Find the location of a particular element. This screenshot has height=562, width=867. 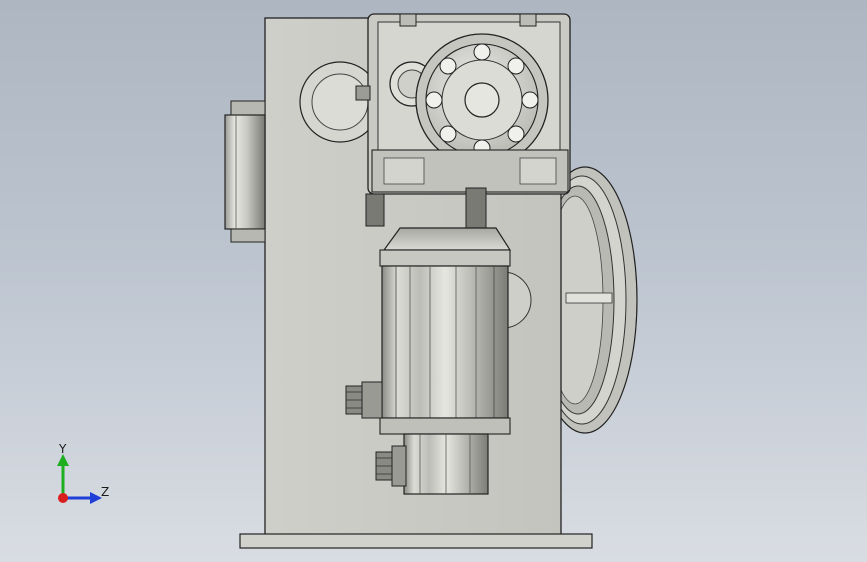

motor-adapter-flange is located at coordinates (447, 239).